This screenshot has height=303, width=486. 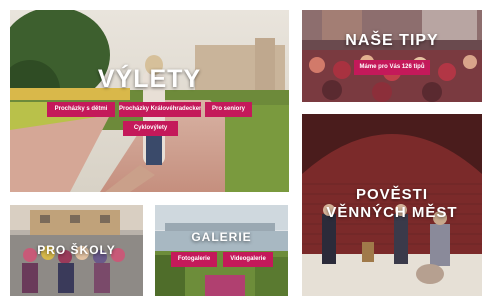 I want to click on vylety-button-prochazky-s-detmi: Procházky s dětmi, so click(x=81, y=109).